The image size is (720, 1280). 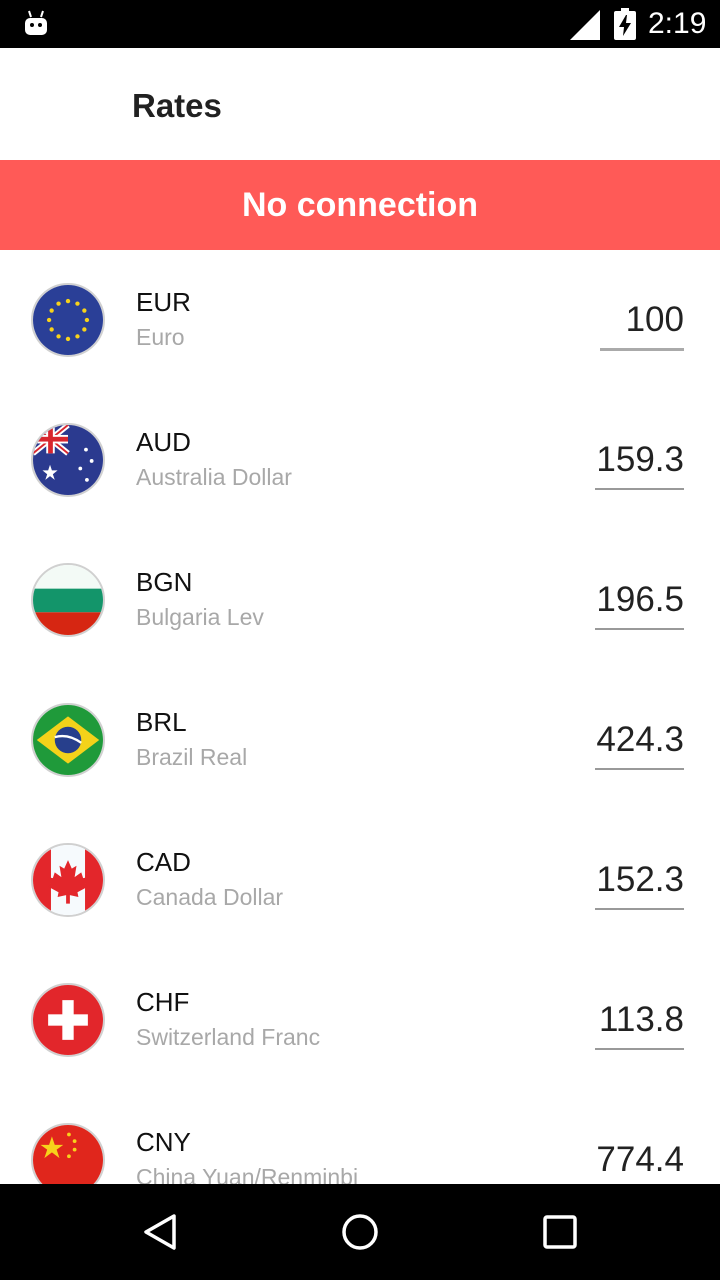 What do you see at coordinates (360, 740) in the screenshot?
I see `currency-row: BRL Brazil Real 424.3` at bounding box center [360, 740].